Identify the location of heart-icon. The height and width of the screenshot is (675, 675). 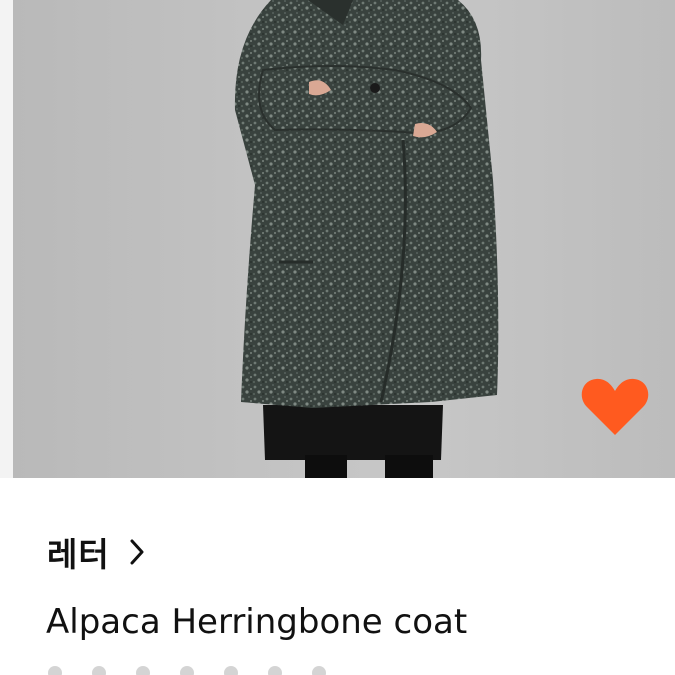
(615, 406).